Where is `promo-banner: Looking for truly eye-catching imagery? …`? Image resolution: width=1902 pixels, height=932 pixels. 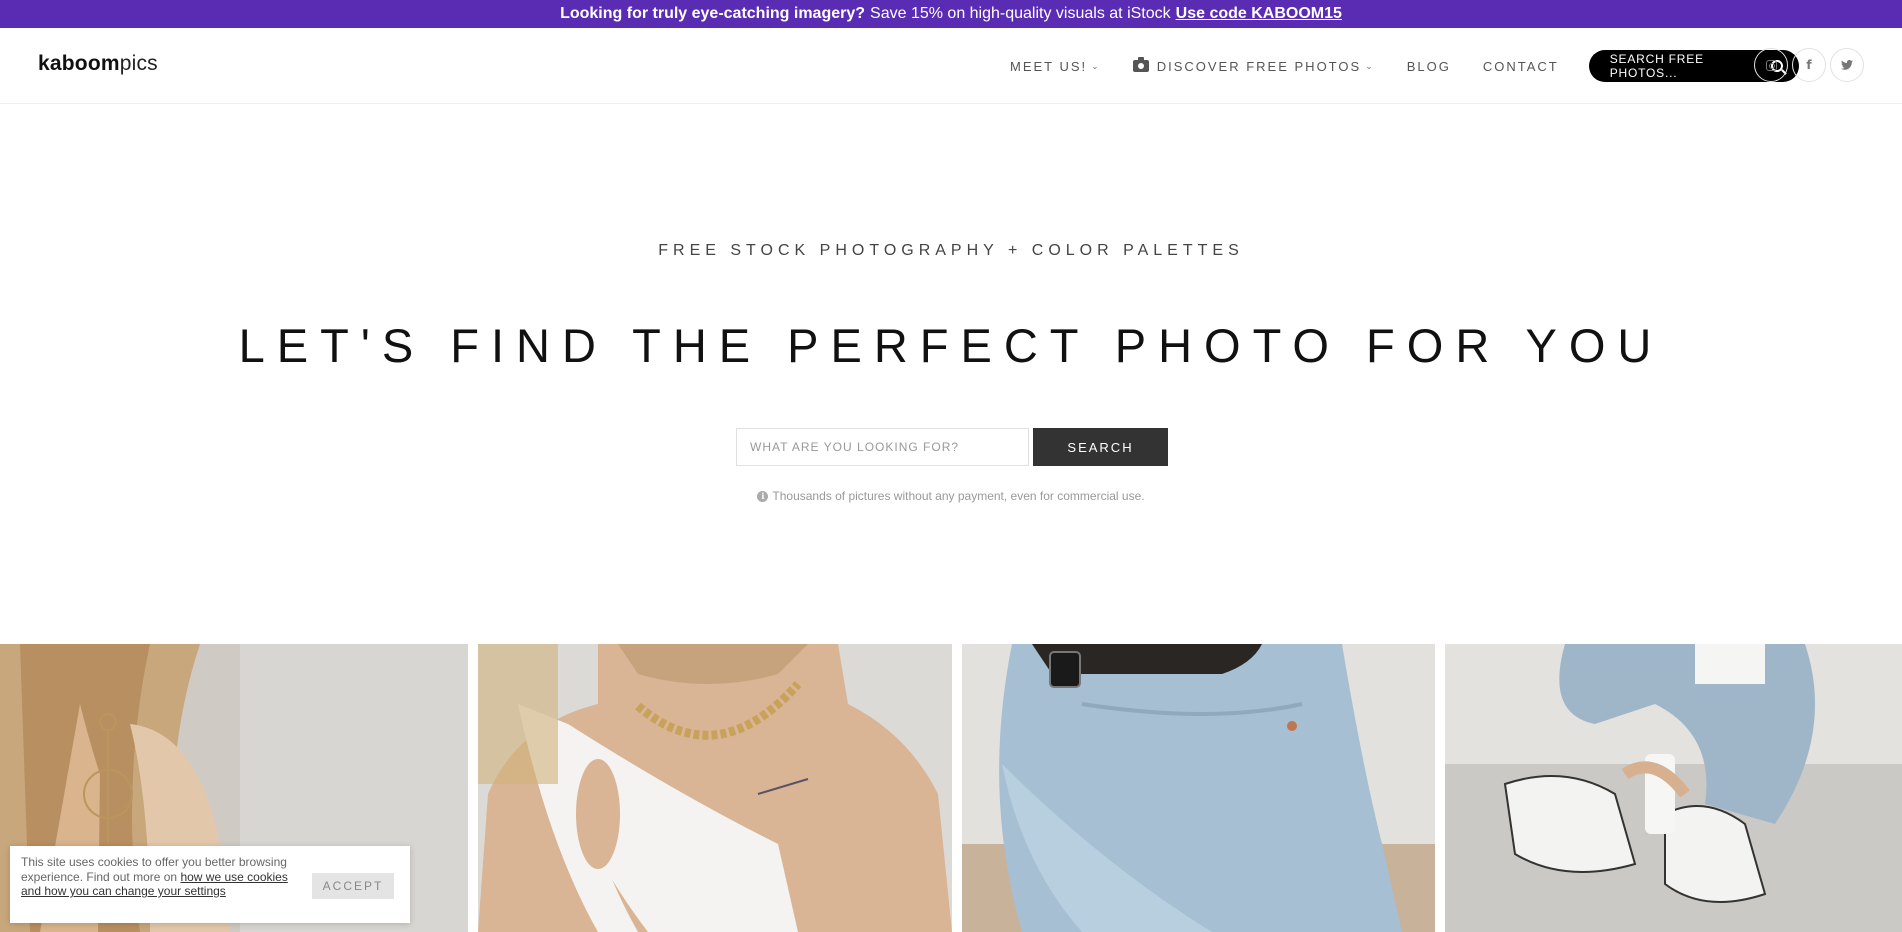
promo-banner: Looking for truly eye-catching imagery? … is located at coordinates (951, 14).